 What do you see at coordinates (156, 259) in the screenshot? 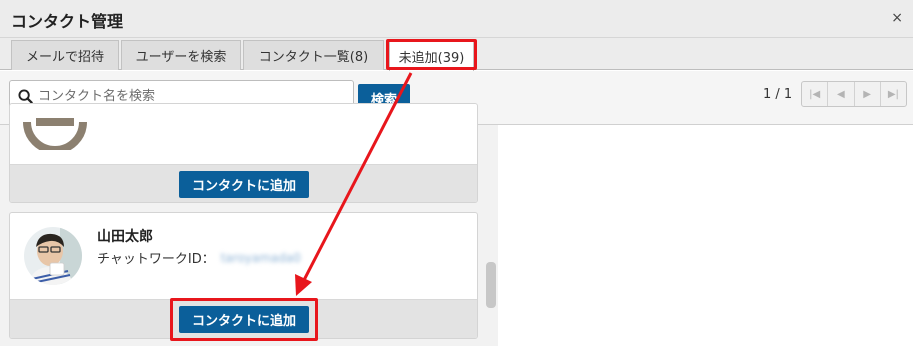
I see `chatwork-id-label: チャットワークID：` at bounding box center [156, 259].